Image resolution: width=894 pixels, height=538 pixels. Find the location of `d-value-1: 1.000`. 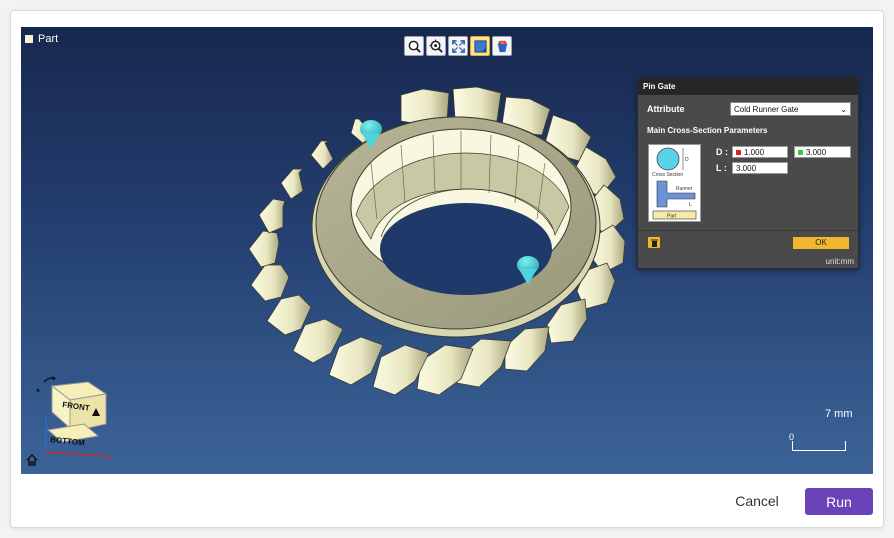

d-value-1: 1.000 is located at coordinates (754, 152).